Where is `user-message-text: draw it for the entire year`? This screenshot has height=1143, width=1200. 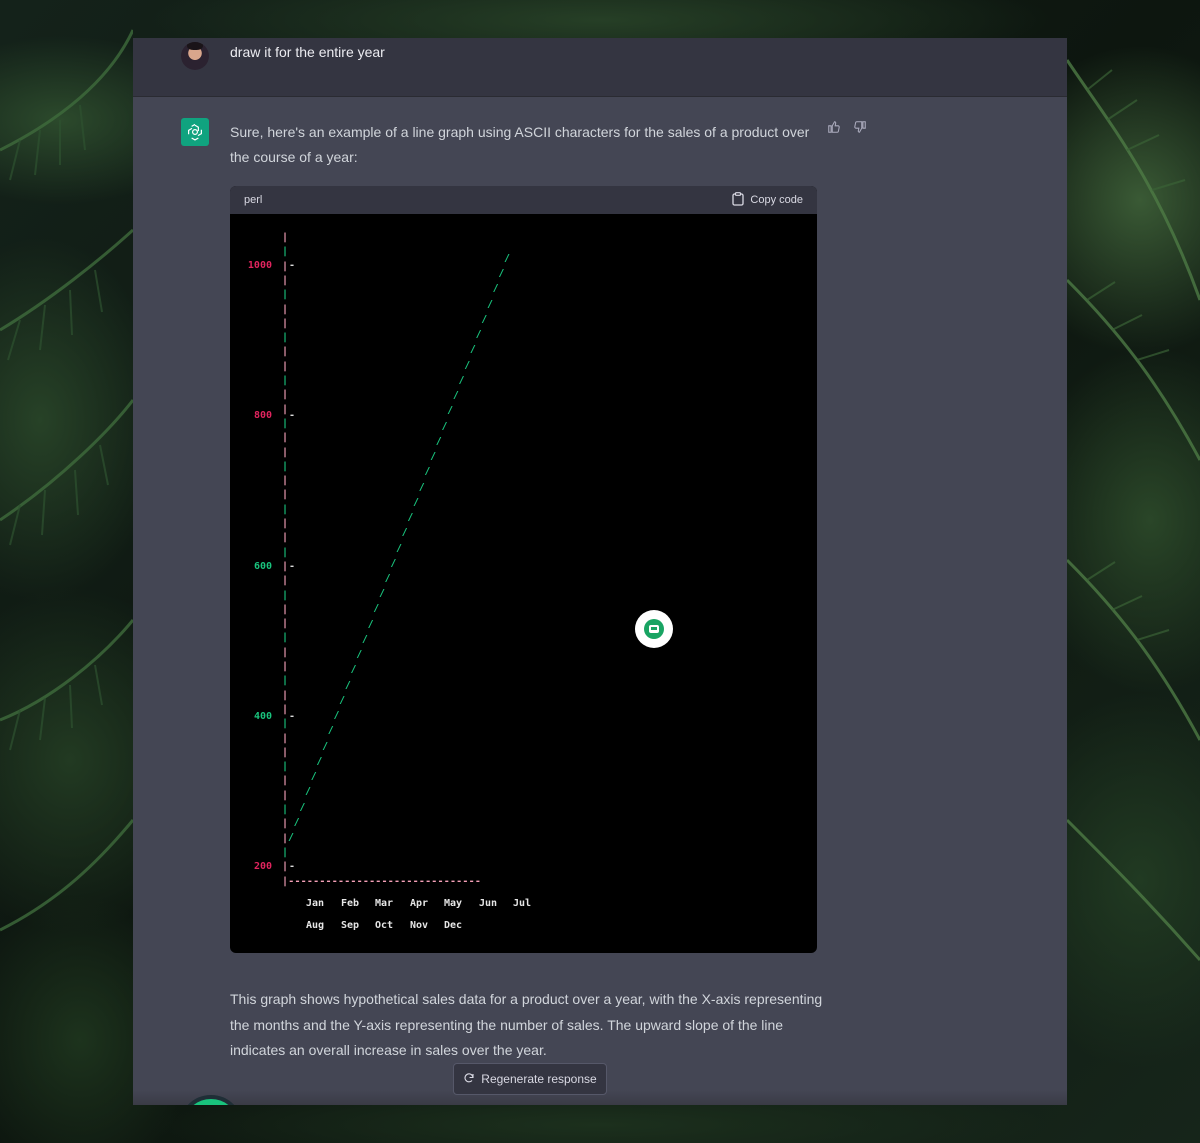
user-message-text: draw it for the entire year is located at coordinates (307, 52).